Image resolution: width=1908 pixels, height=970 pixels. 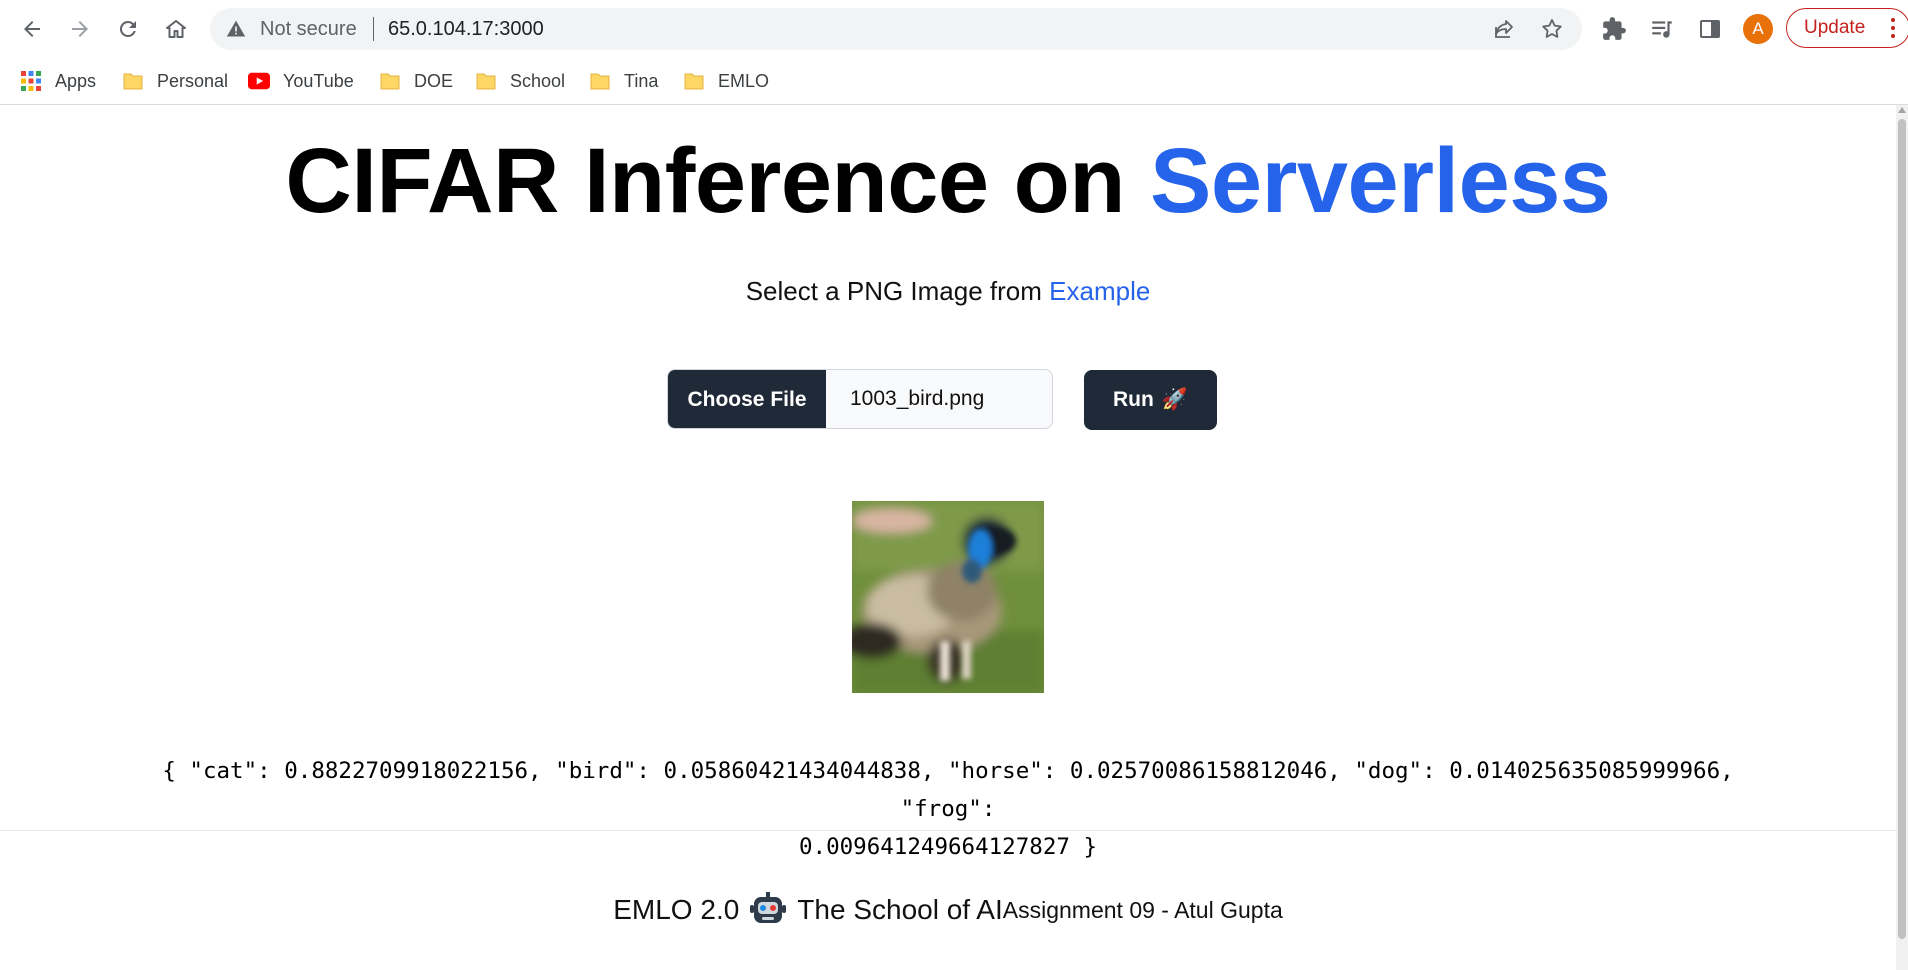 I want to click on bookmark-label: School, so click(x=538, y=80).